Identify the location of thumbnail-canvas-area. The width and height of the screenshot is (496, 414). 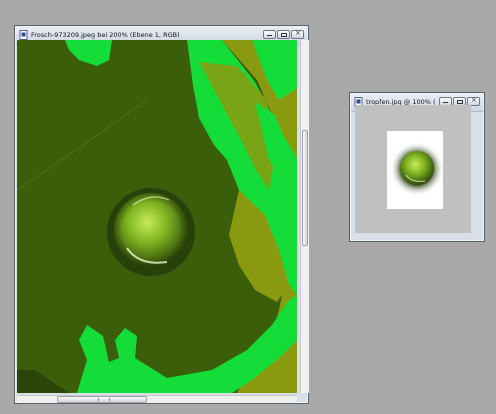
(413, 169).